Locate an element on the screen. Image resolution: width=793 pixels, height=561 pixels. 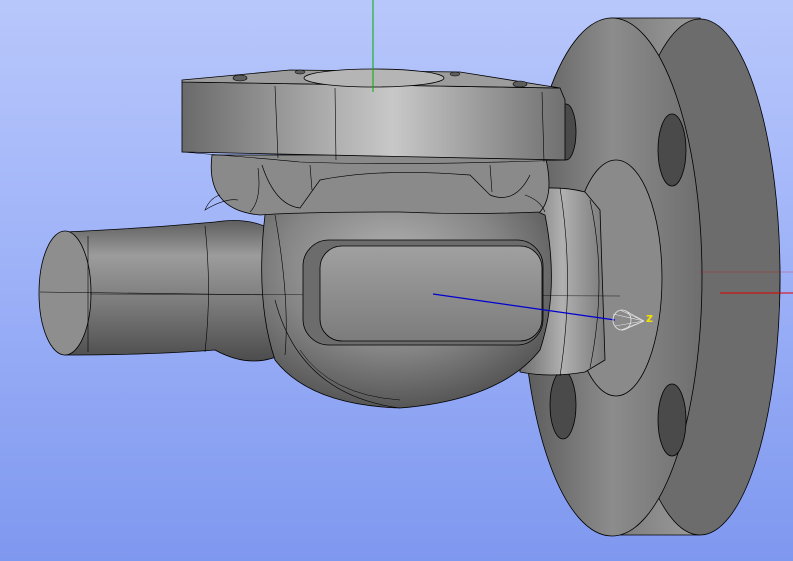
z-axis-label: z is located at coordinates (649, 318).